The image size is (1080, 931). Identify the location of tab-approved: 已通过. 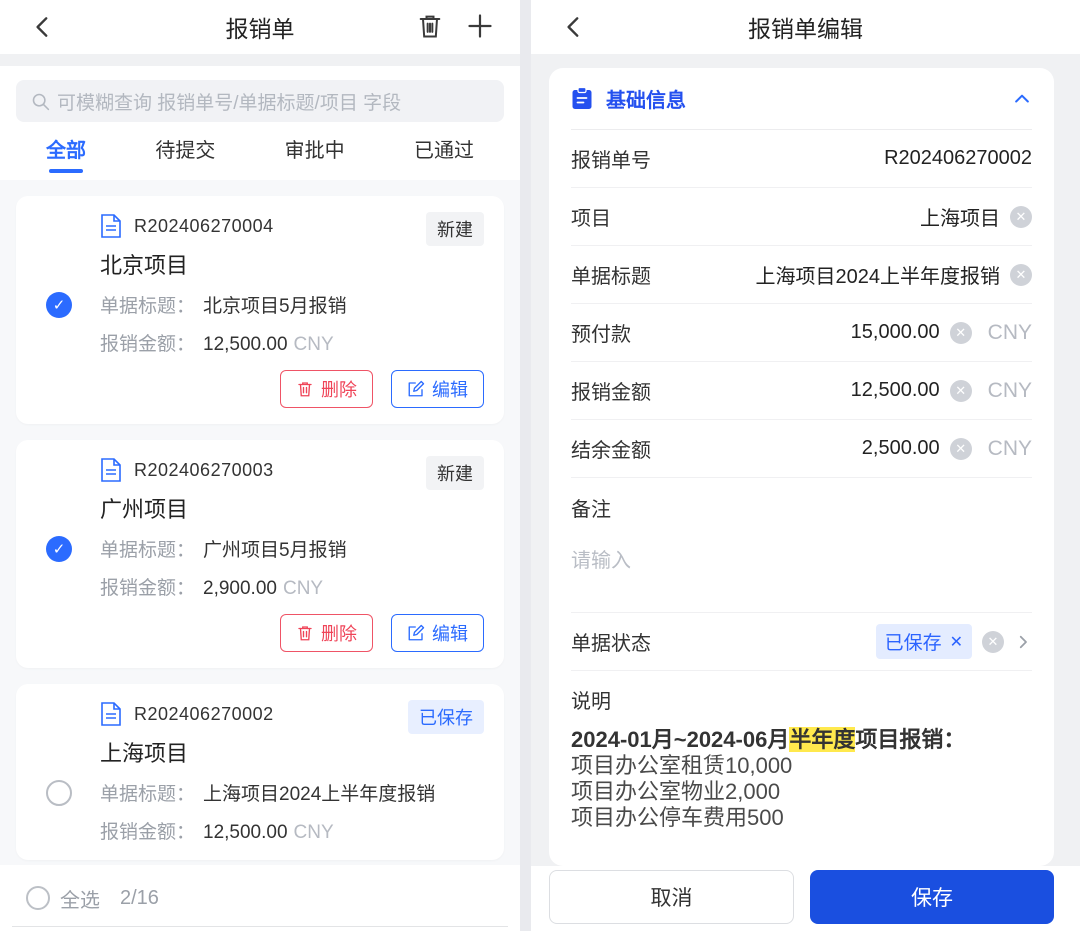
(444, 151).